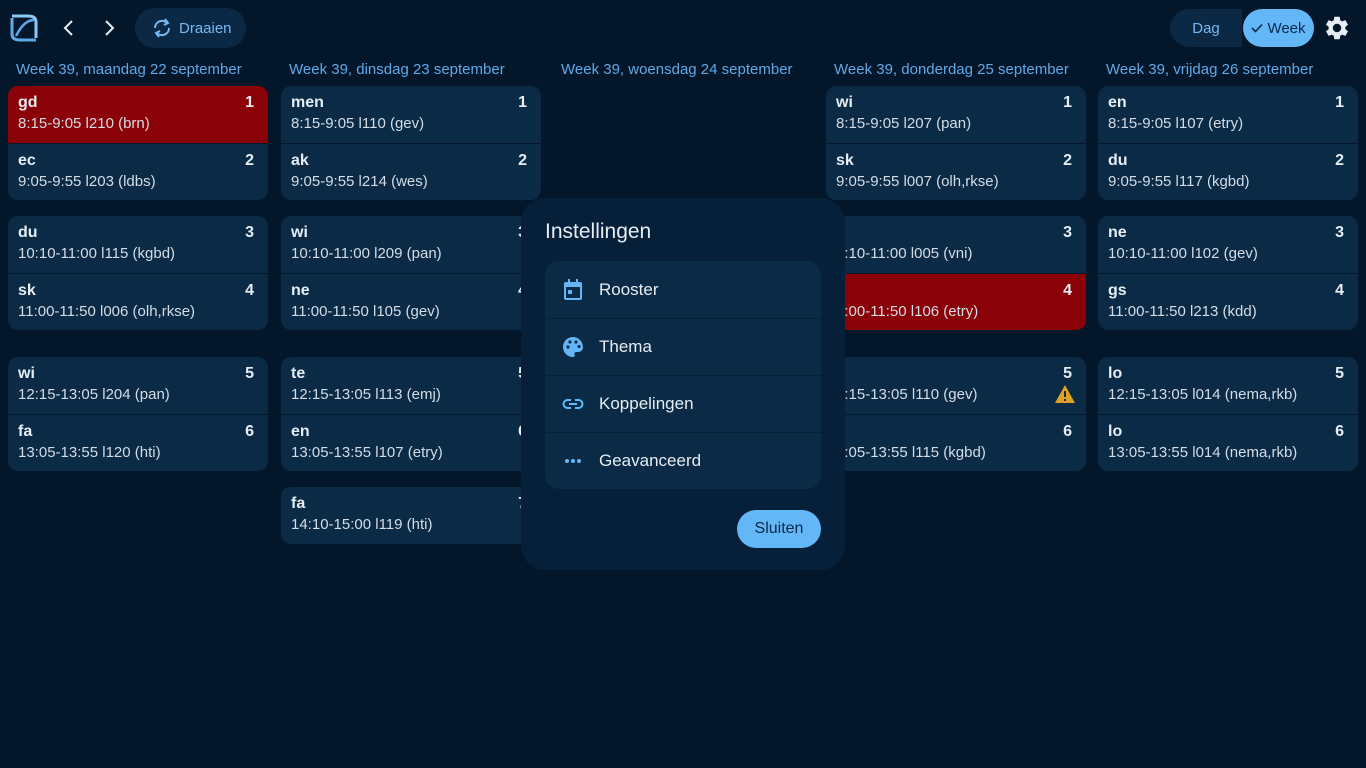 This screenshot has width=1366, height=768. Describe the element at coordinates (365, 311) in the screenshot. I see `lesson-info: 11:00-11:50 l105 (gev)` at that location.